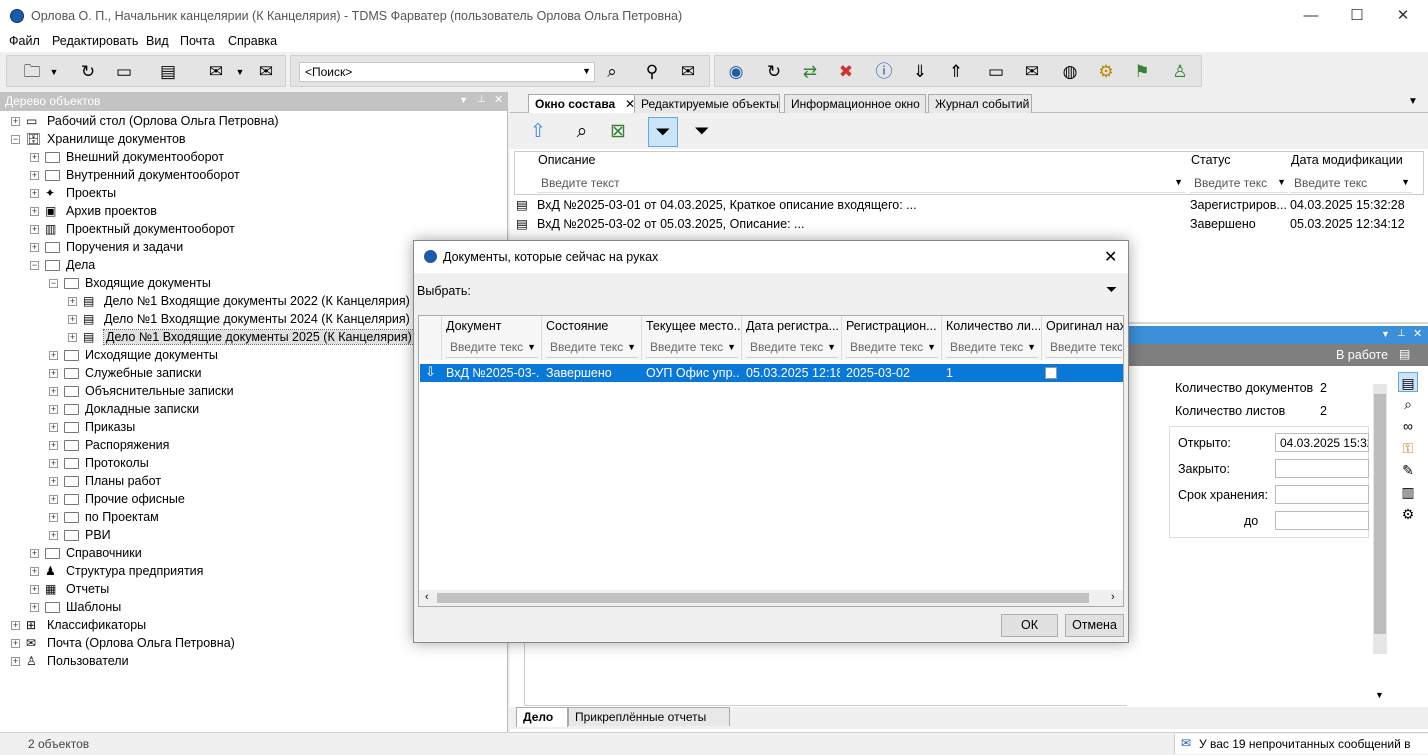  What do you see at coordinates (810, 72) in the screenshot?
I see `sync-users-icon: ⇄` at bounding box center [810, 72].